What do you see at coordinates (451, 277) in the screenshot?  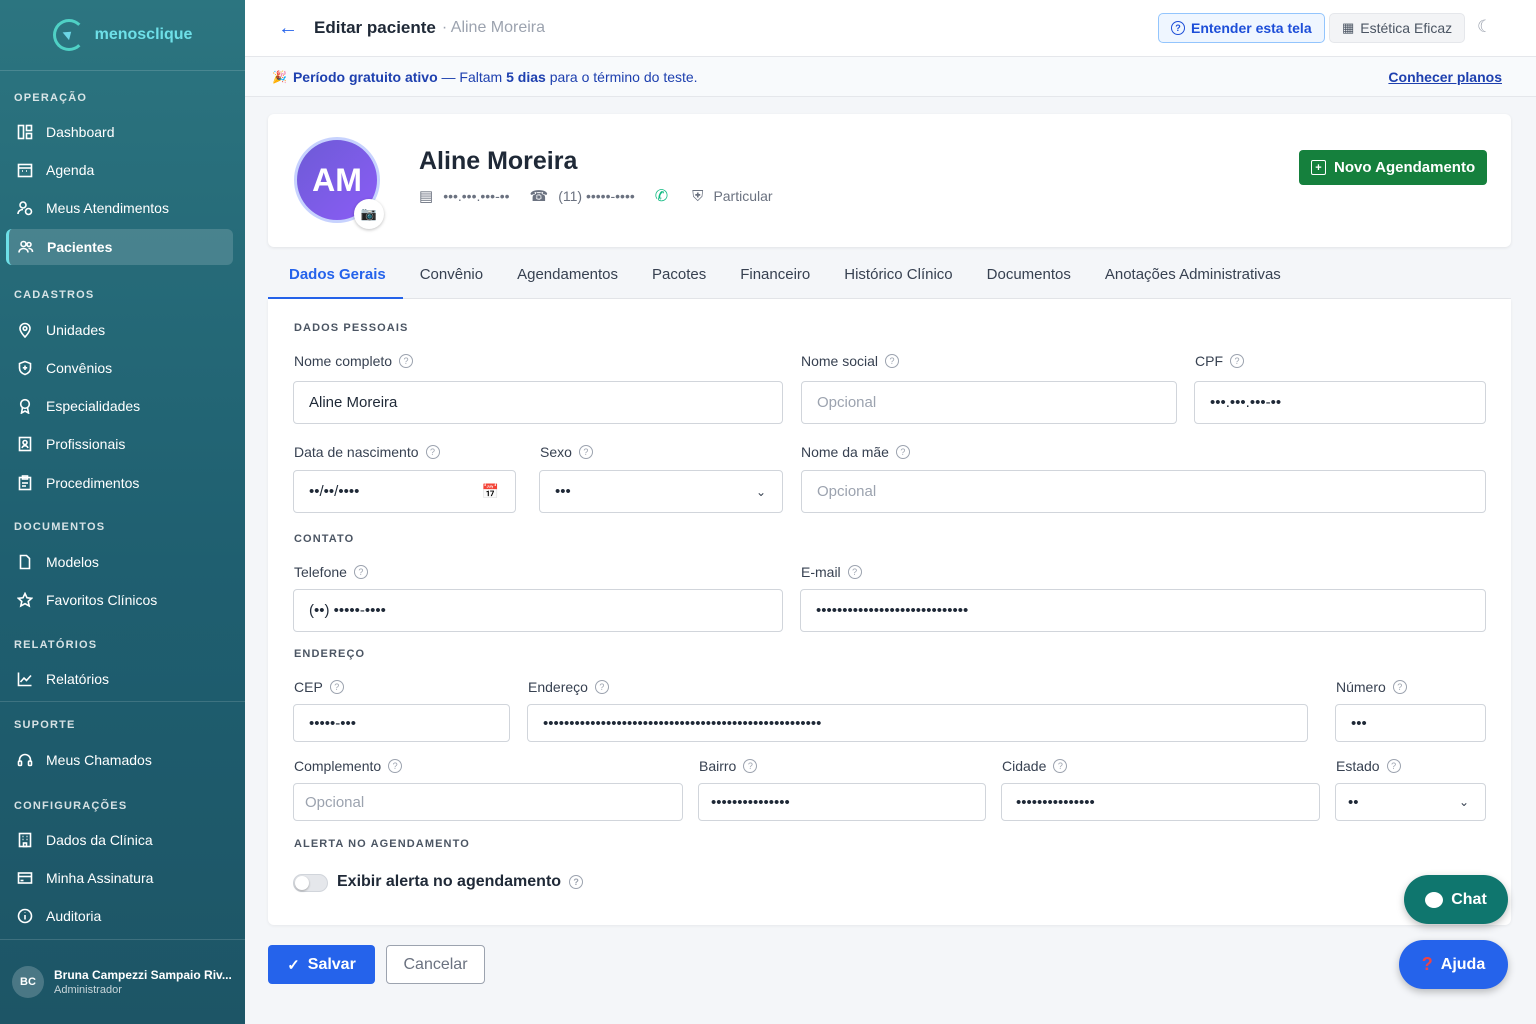 I see `tab-convenio: Convênio` at bounding box center [451, 277].